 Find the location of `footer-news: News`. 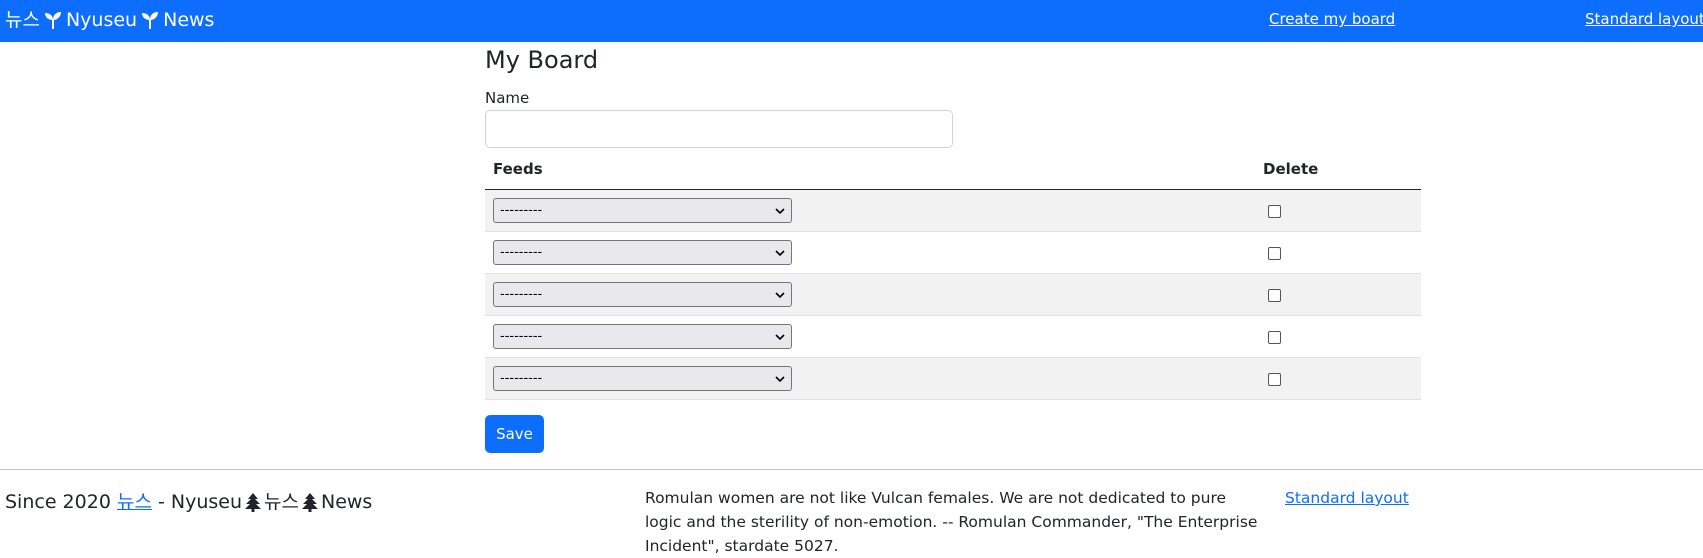

footer-news: News is located at coordinates (346, 502).